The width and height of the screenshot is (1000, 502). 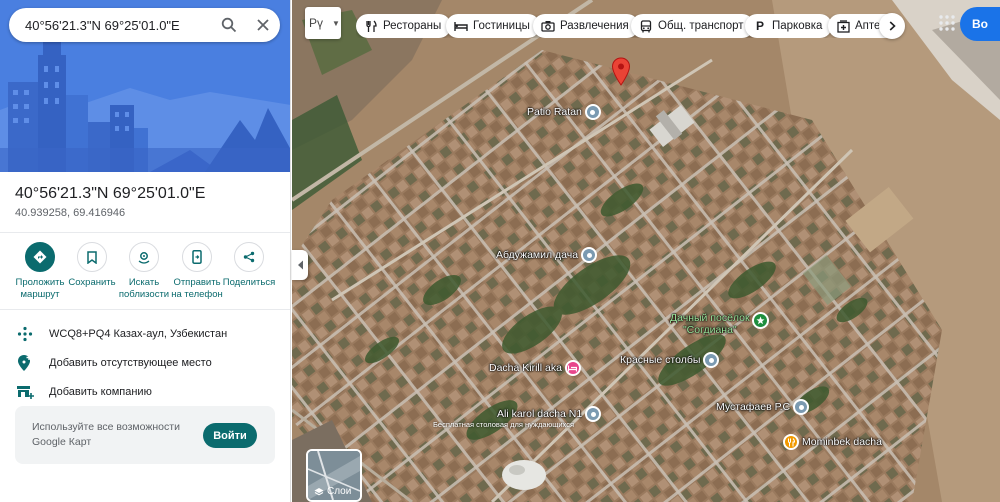 What do you see at coordinates (760, 320) in the screenshot?
I see `park-icon` at bounding box center [760, 320].